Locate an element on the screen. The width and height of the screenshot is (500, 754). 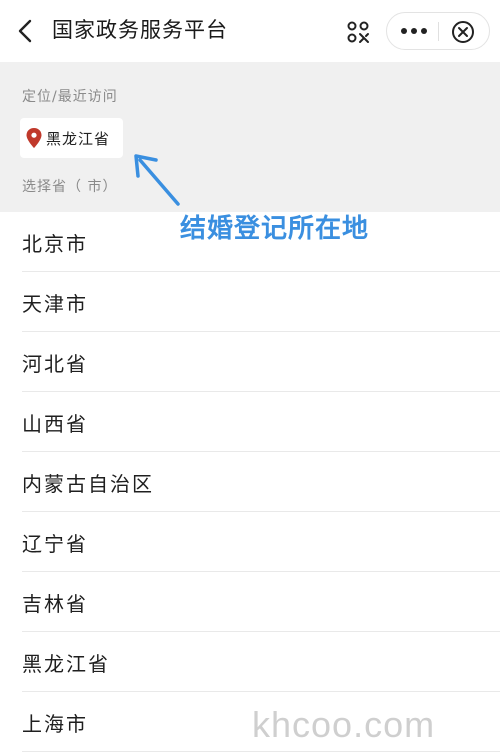
watermark-text: khcoo.com is located at coordinates (344, 724).